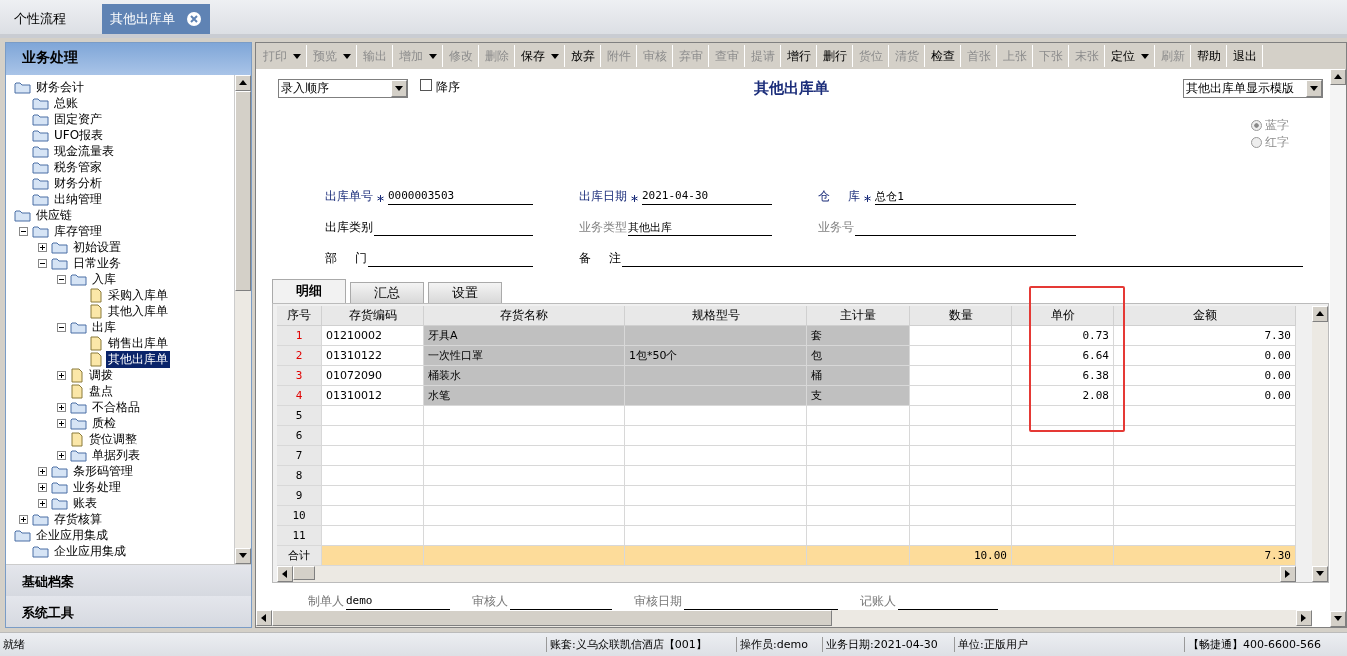 The width and height of the screenshot is (1347, 656). What do you see at coordinates (97, 263) in the screenshot?
I see `tree-item: 日常业务` at bounding box center [97, 263].